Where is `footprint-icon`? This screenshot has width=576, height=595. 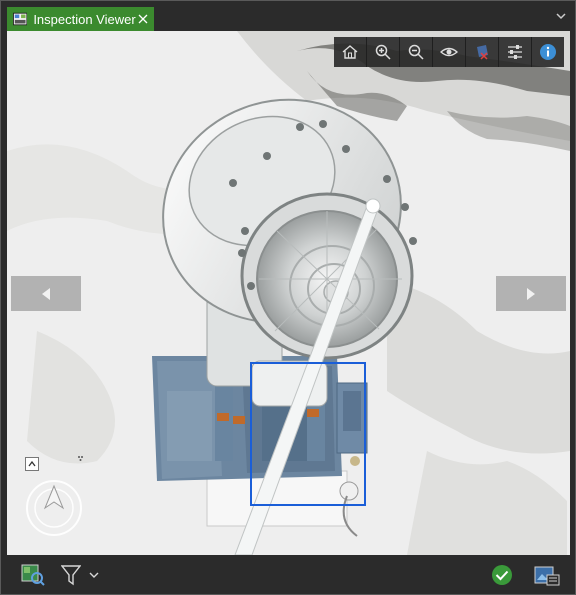 footprint-icon is located at coordinates (482, 52).